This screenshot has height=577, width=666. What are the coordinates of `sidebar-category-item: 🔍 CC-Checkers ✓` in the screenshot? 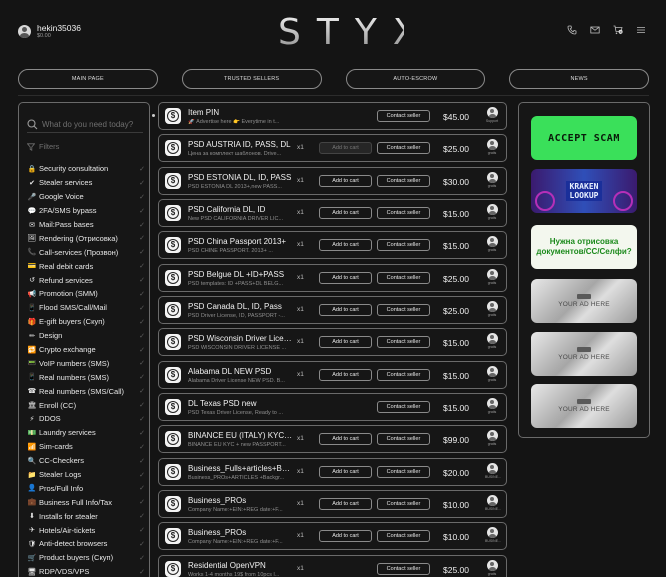 It's located at (86, 461).